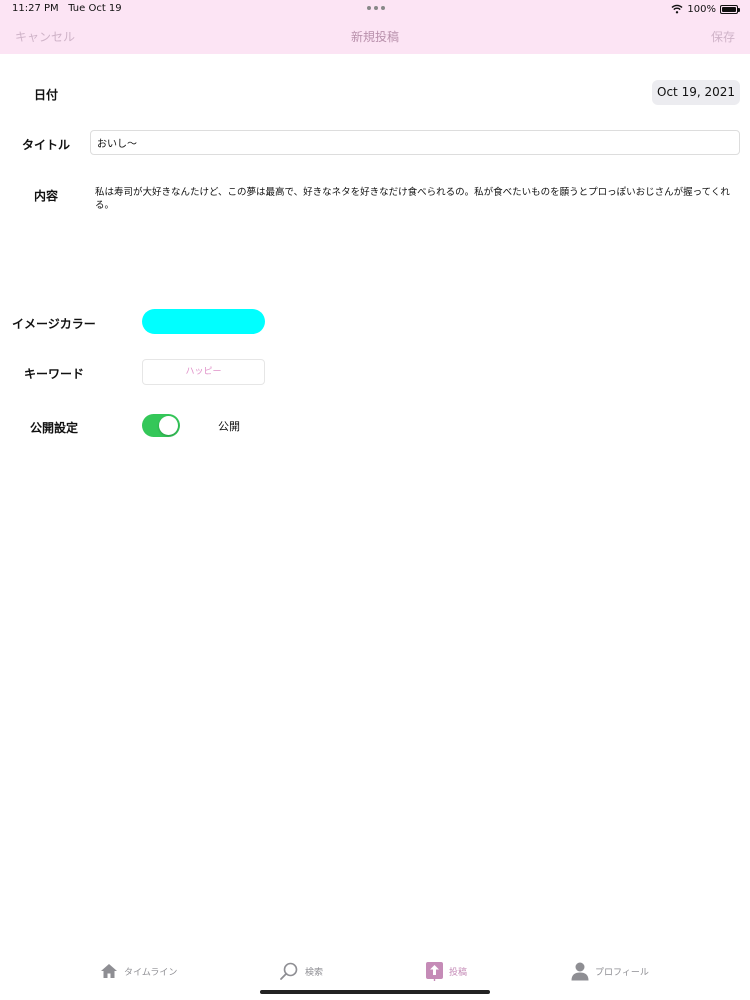  Describe the element at coordinates (168, 425) in the screenshot. I see `visibility-toggle-knob` at that location.